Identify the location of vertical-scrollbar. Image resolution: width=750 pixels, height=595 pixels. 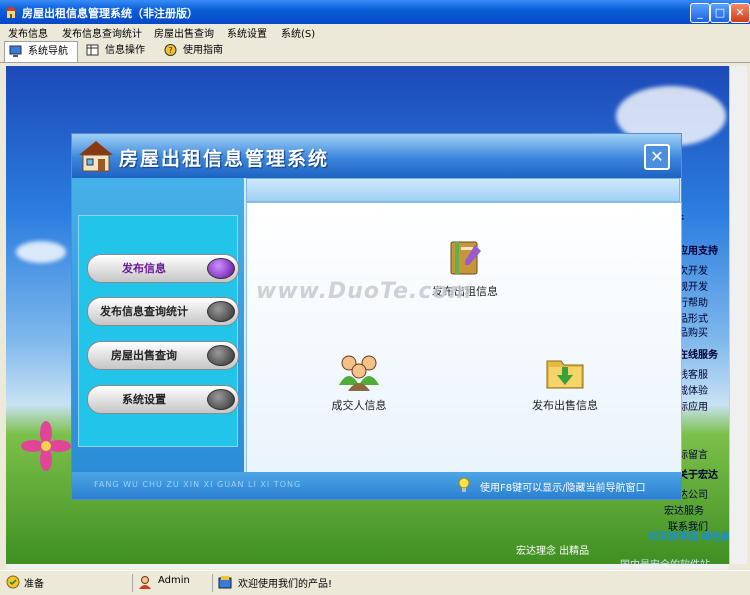
(738, 315).